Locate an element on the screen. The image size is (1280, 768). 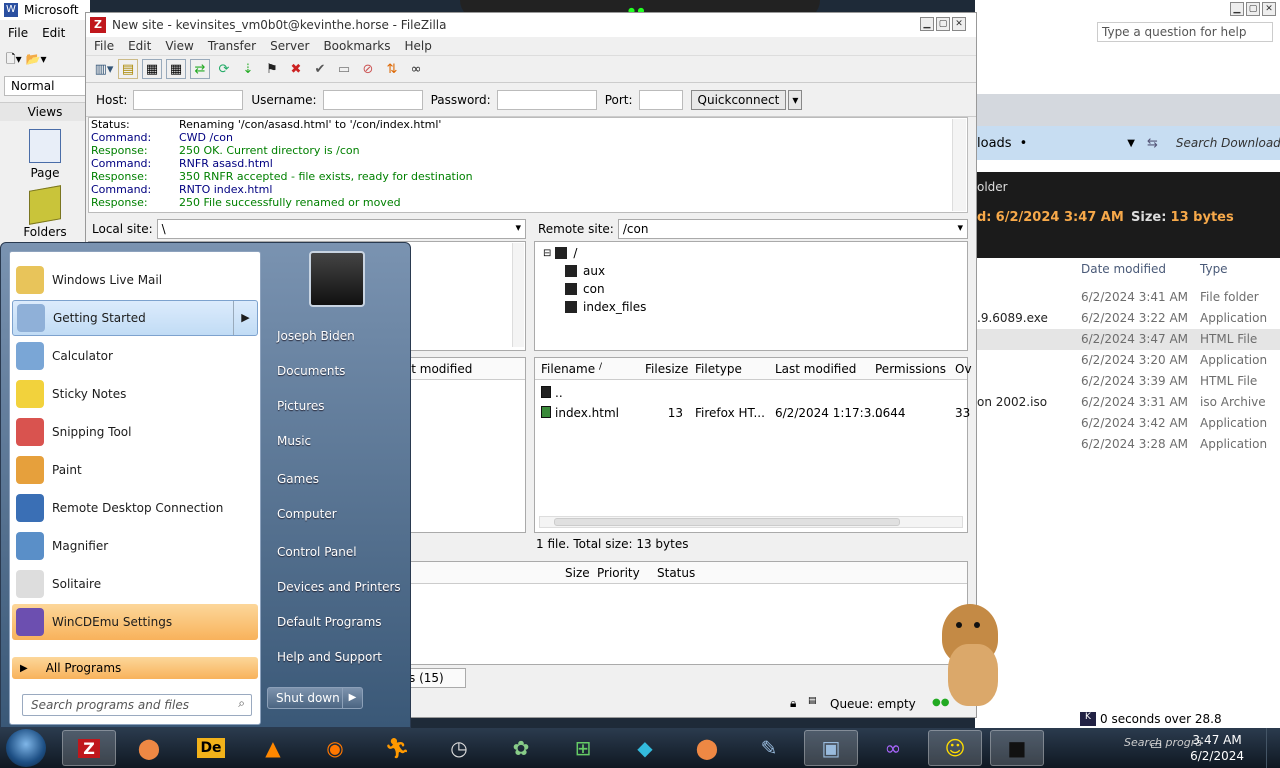
search-remote-icon: ∞ is located at coordinates (416, 69).